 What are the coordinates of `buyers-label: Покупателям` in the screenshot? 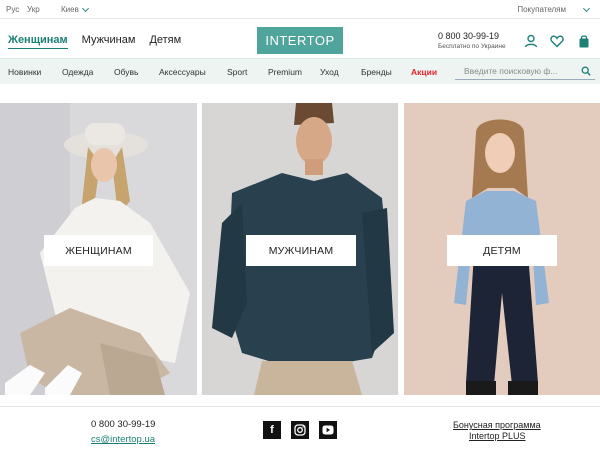 It's located at (541, 9).